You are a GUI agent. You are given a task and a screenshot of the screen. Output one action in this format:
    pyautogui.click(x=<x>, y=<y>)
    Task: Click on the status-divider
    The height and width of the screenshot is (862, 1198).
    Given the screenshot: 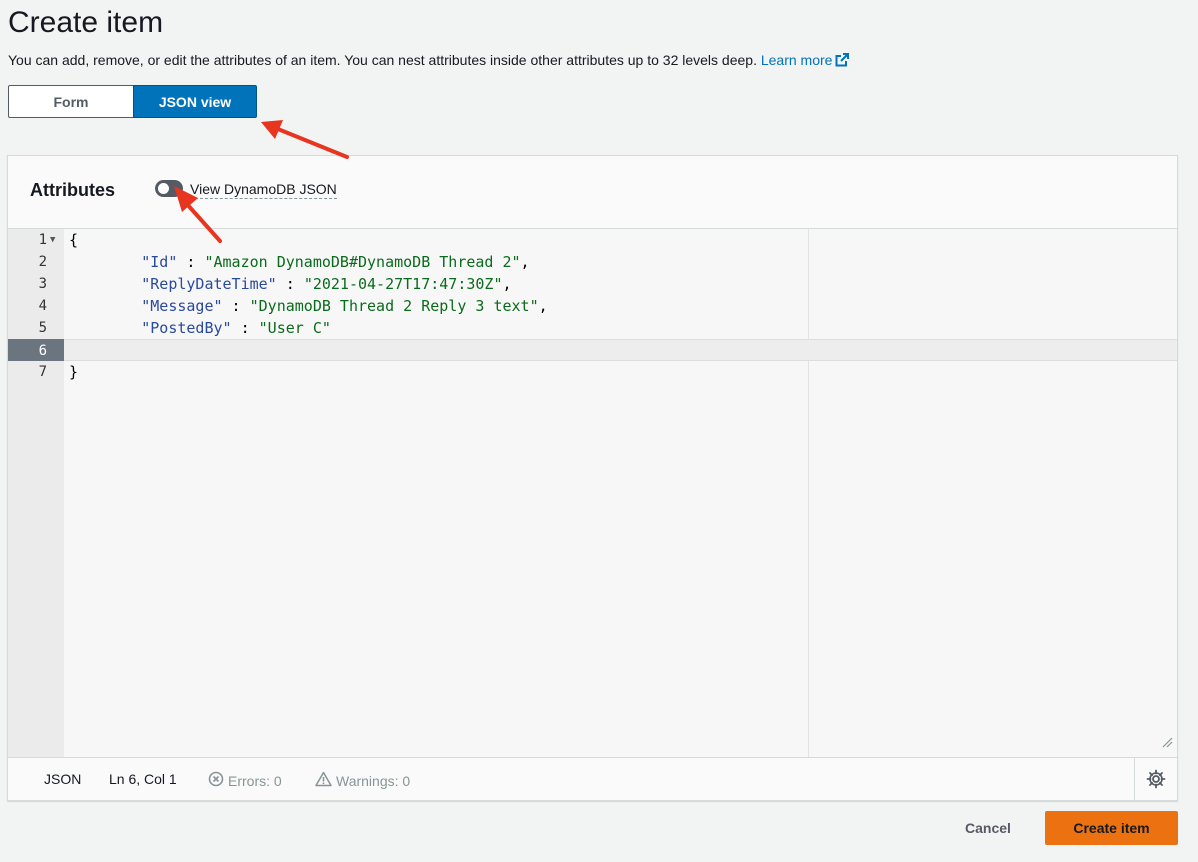 What is the action you would take?
    pyautogui.click(x=1134, y=779)
    